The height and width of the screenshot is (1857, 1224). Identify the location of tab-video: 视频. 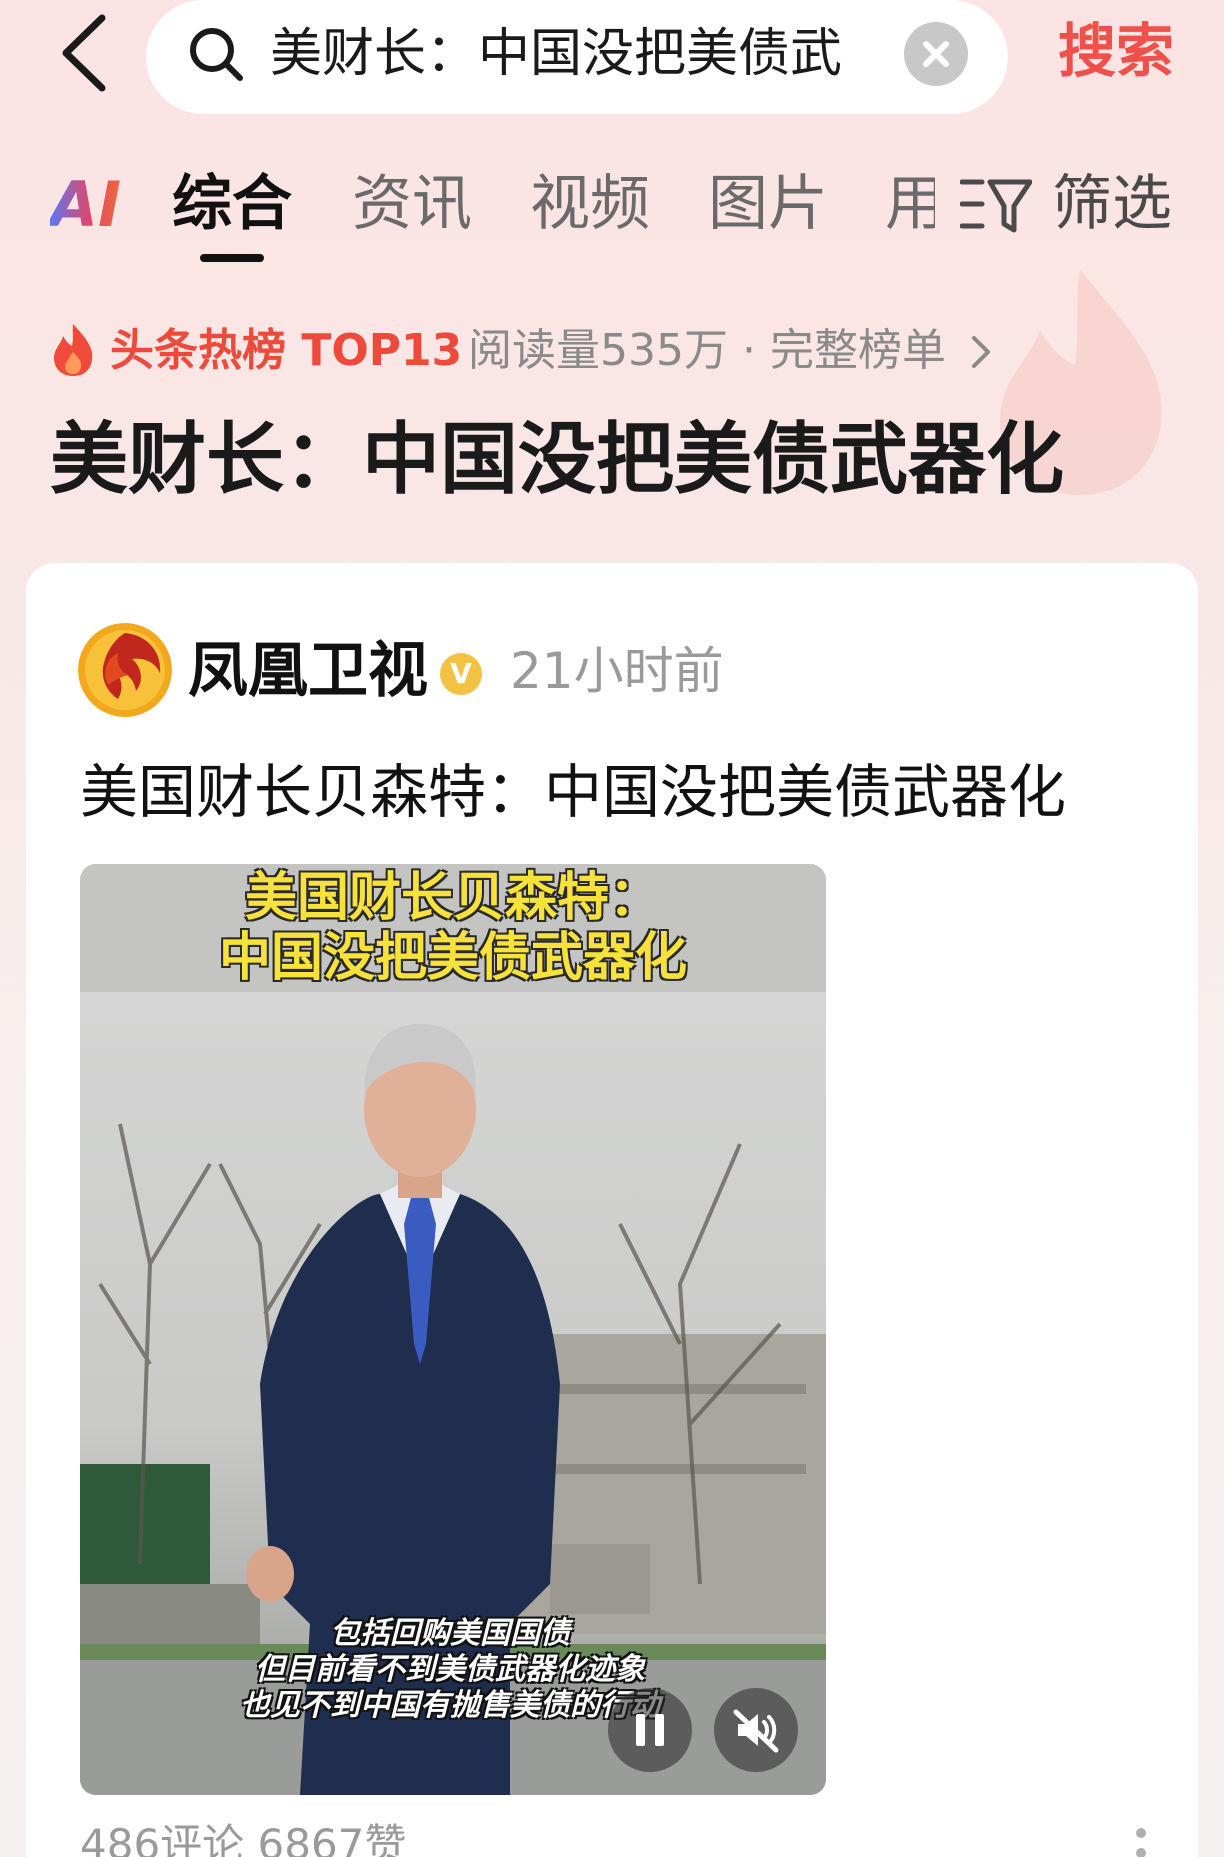
(590, 204).